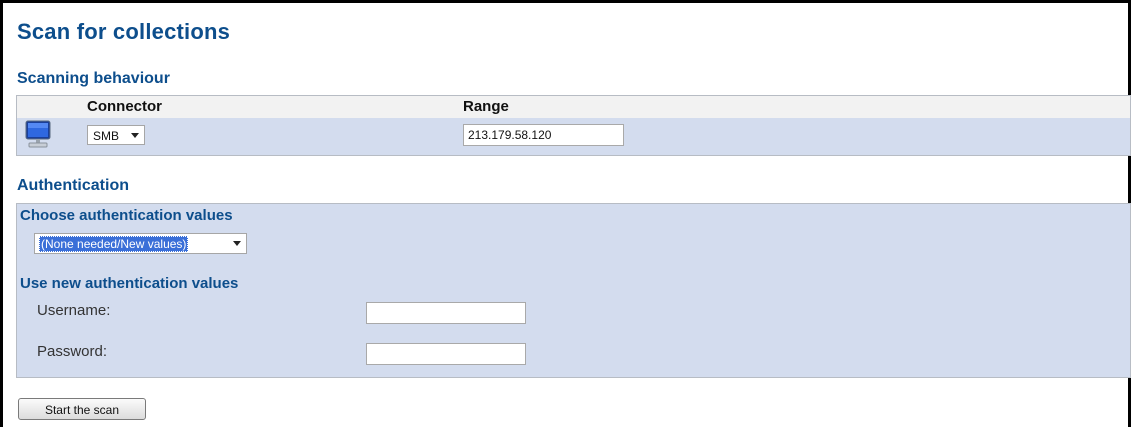 The width and height of the screenshot is (1140, 427). I want to click on scanning-table: Connector Range SMB, so click(573, 125).